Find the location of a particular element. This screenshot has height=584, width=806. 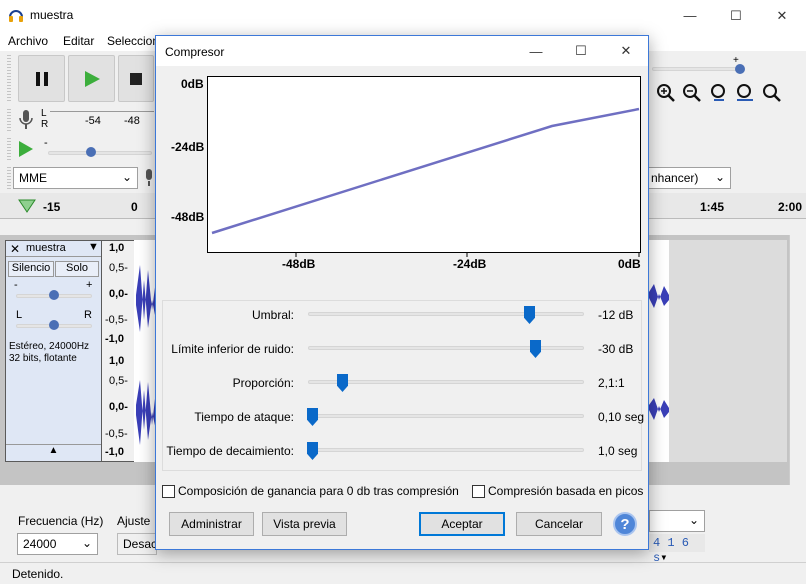

pause-button is located at coordinates (41, 78).